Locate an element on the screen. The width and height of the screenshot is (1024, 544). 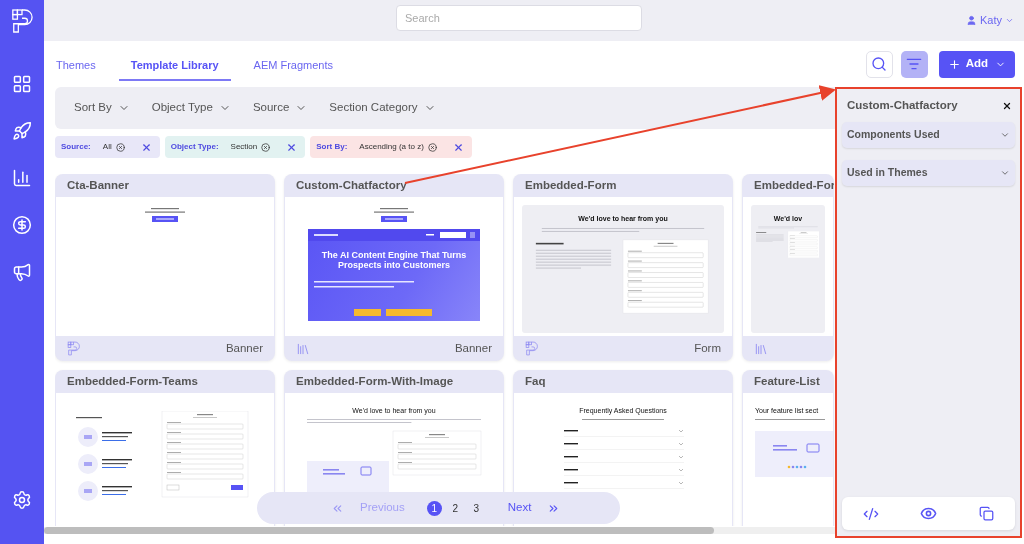
rocket-icon is located at coordinates (22, 131).